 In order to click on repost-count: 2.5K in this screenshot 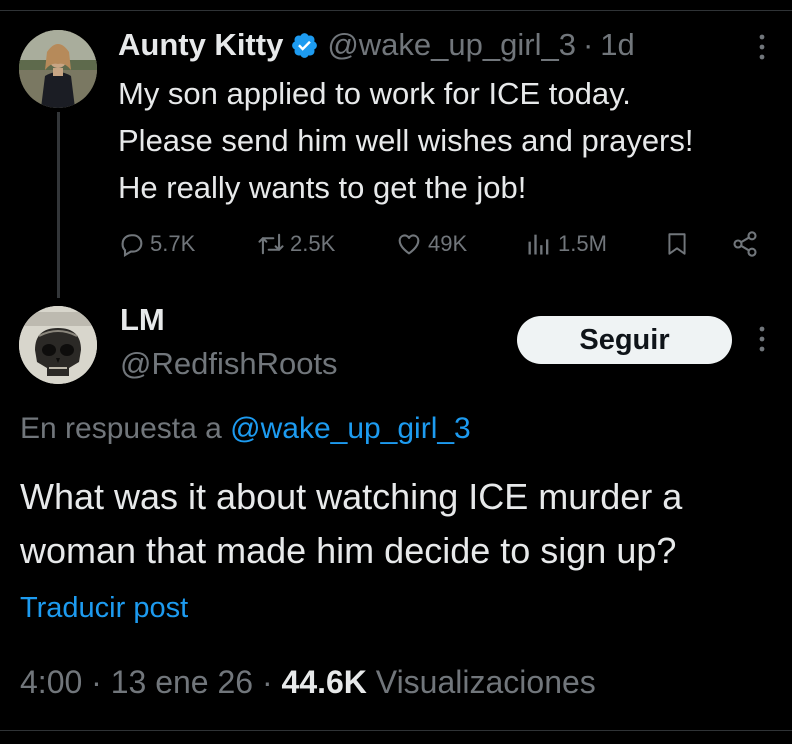, I will do `click(313, 243)`.